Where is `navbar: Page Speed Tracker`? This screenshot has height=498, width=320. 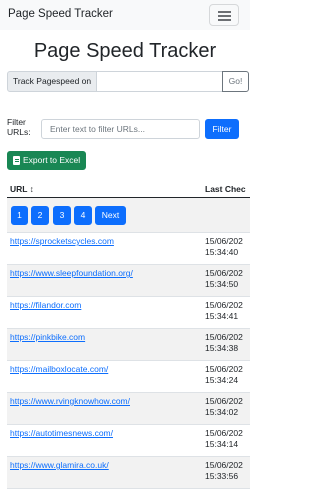 navbar: Page Speed Tracker is located at coordinates (125, 15).